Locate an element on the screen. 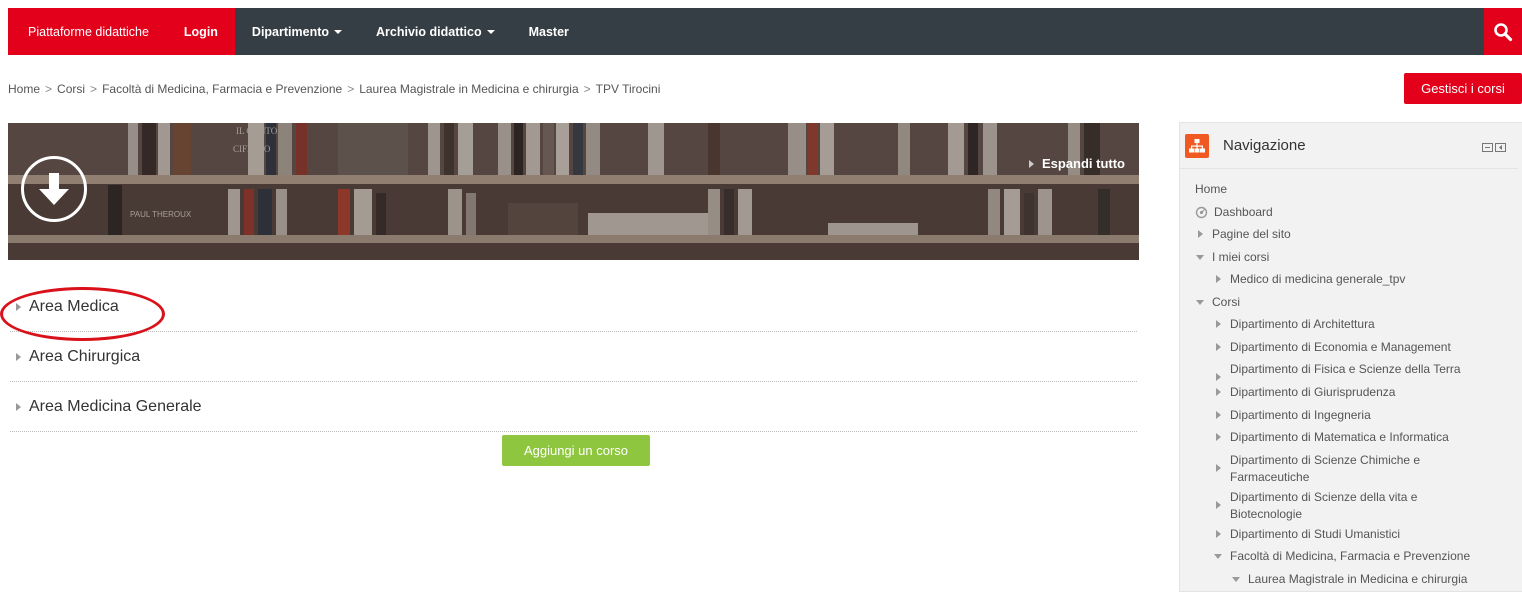 The image size is (1522, 592). nav-tree-label: Dipartimento di Matematica e Informatica is located at coordinates (1339, 437).